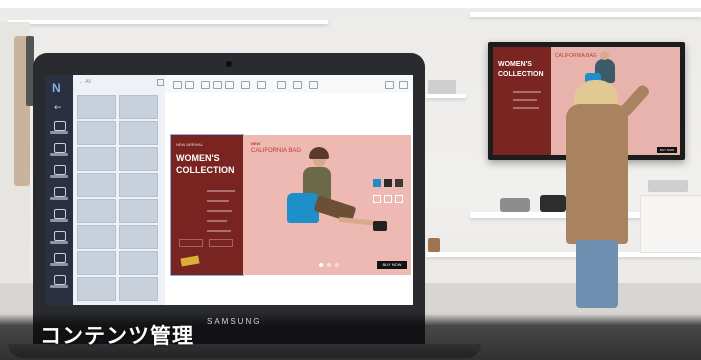 The image size is (701, 360). Describe the element at coordinates (377, 183) in the screenshot. I see `color-swatch-blue` at that location.